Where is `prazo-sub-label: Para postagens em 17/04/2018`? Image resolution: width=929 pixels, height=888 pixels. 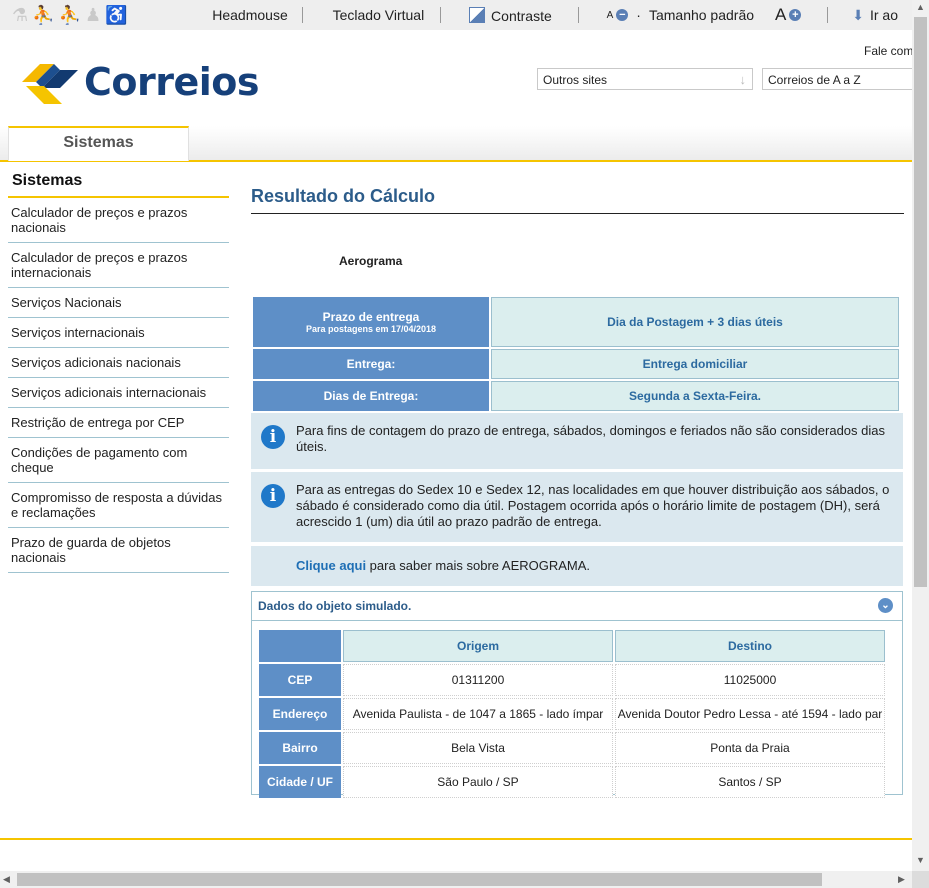
prazo-sub-label: Para postagens em 17/04/2018 is located at coordinates (371, 329).